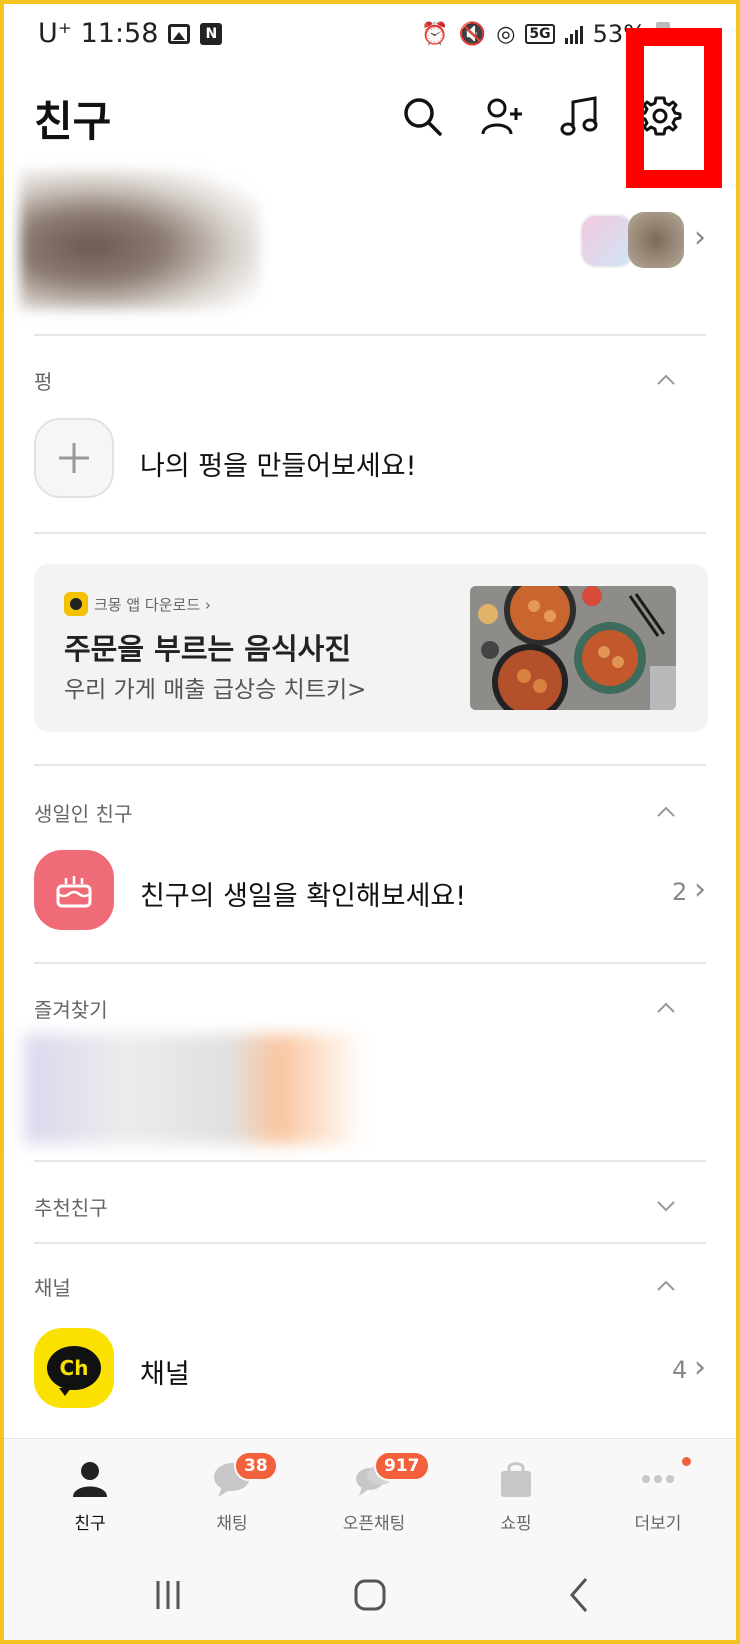 Image resolution: width=740 pixels, height=1644 pixels. What do you see at coordinates (71, 1010) in the screenshot?
I see `section-label-favorites: 즐겨찾기` at bounding box center [71, 1010].